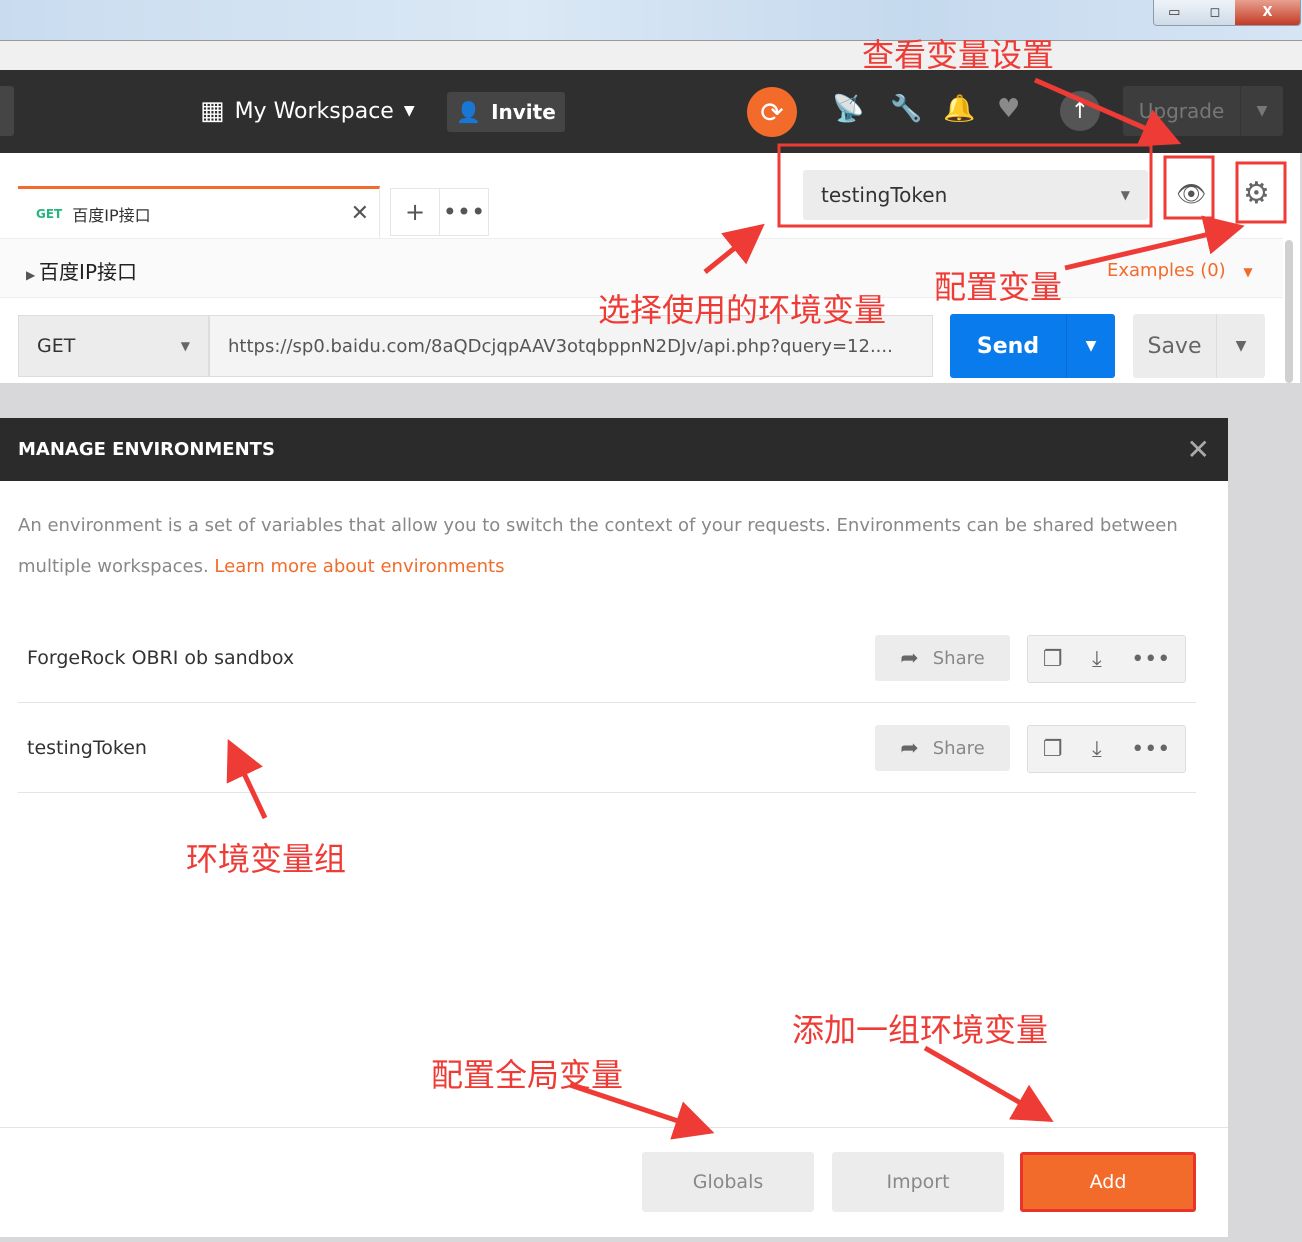 This screenshot has width=1302, height=1242. I want to click on annotation-config-vars: 配置变量, so click(998, 287).